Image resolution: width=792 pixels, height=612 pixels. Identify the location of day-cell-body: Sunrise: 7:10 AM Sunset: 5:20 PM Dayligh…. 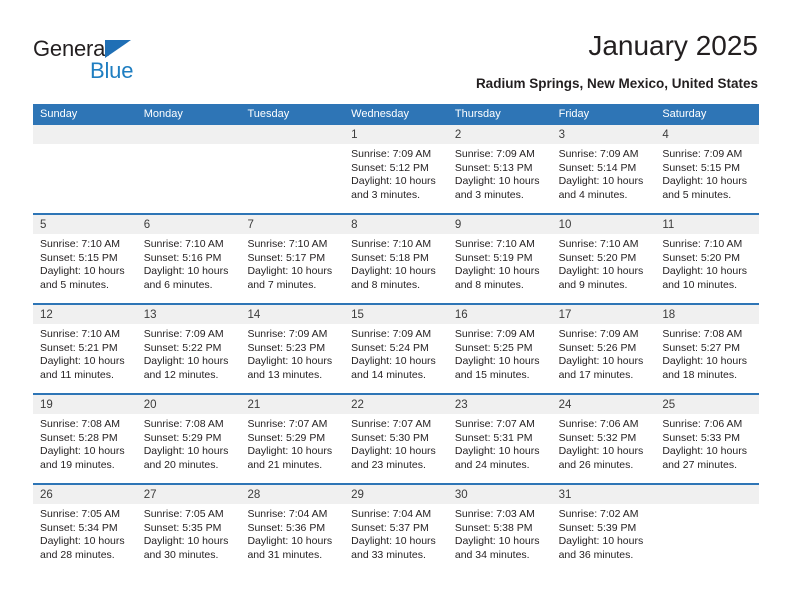
(707, 263).